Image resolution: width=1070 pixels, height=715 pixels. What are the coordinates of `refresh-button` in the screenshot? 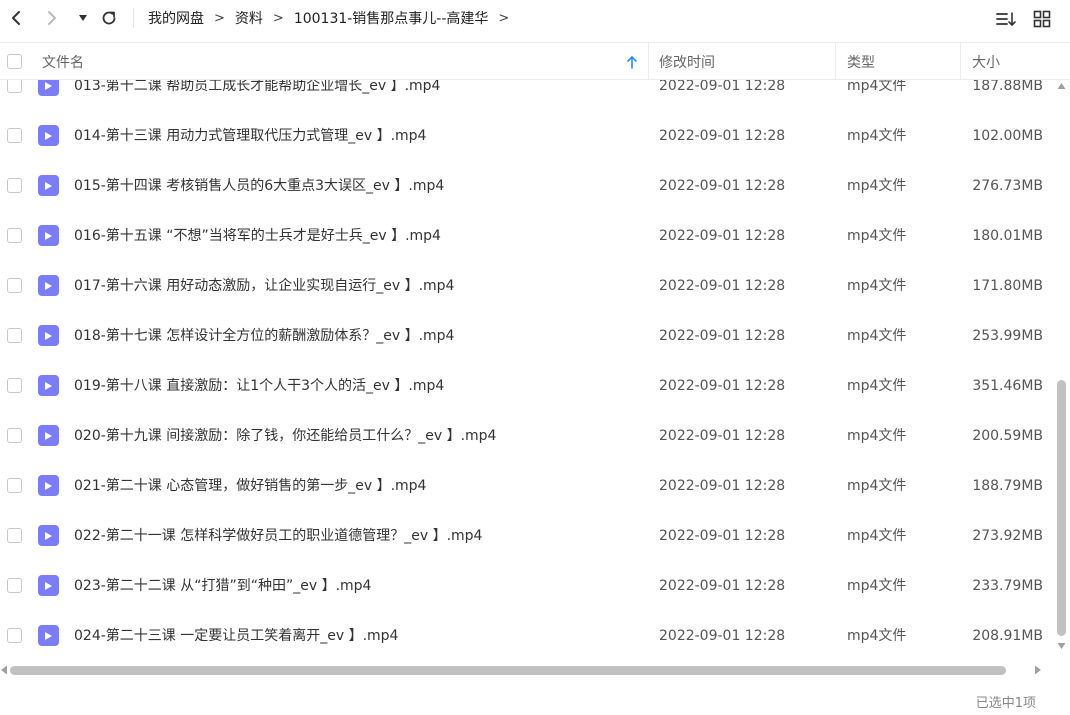 It's located at (109, 18).